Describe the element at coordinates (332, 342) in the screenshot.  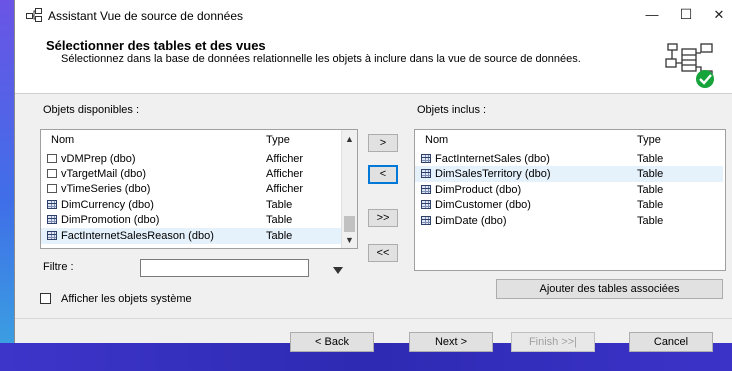
I see `back-button: < Back` at that location.